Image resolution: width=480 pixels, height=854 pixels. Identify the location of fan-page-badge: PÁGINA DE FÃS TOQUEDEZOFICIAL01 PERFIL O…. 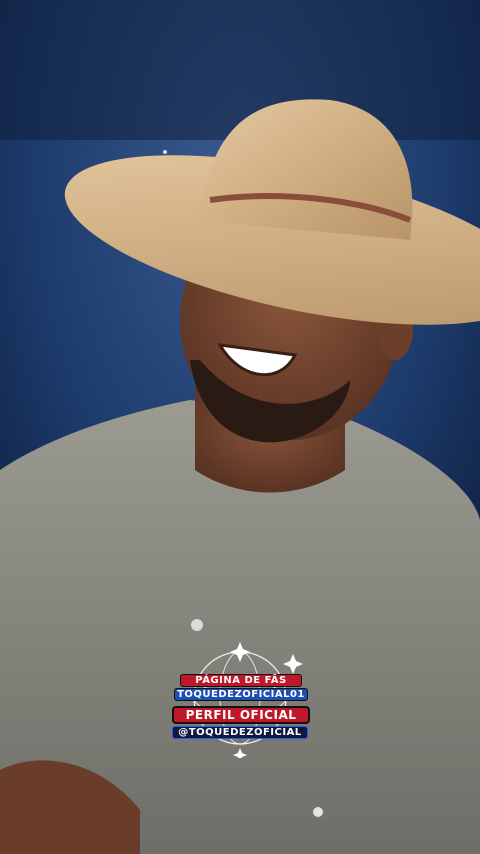
(240, 699).